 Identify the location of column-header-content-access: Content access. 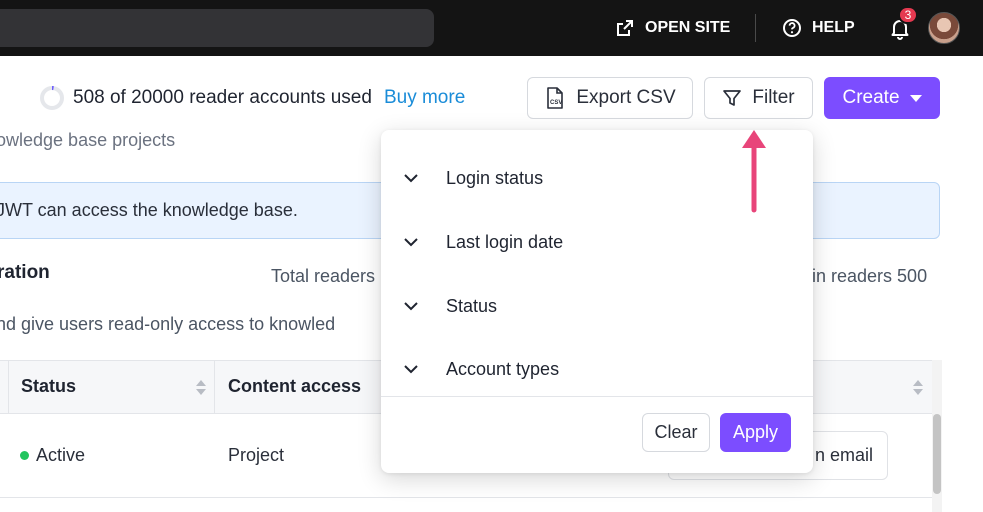
(294, 386).